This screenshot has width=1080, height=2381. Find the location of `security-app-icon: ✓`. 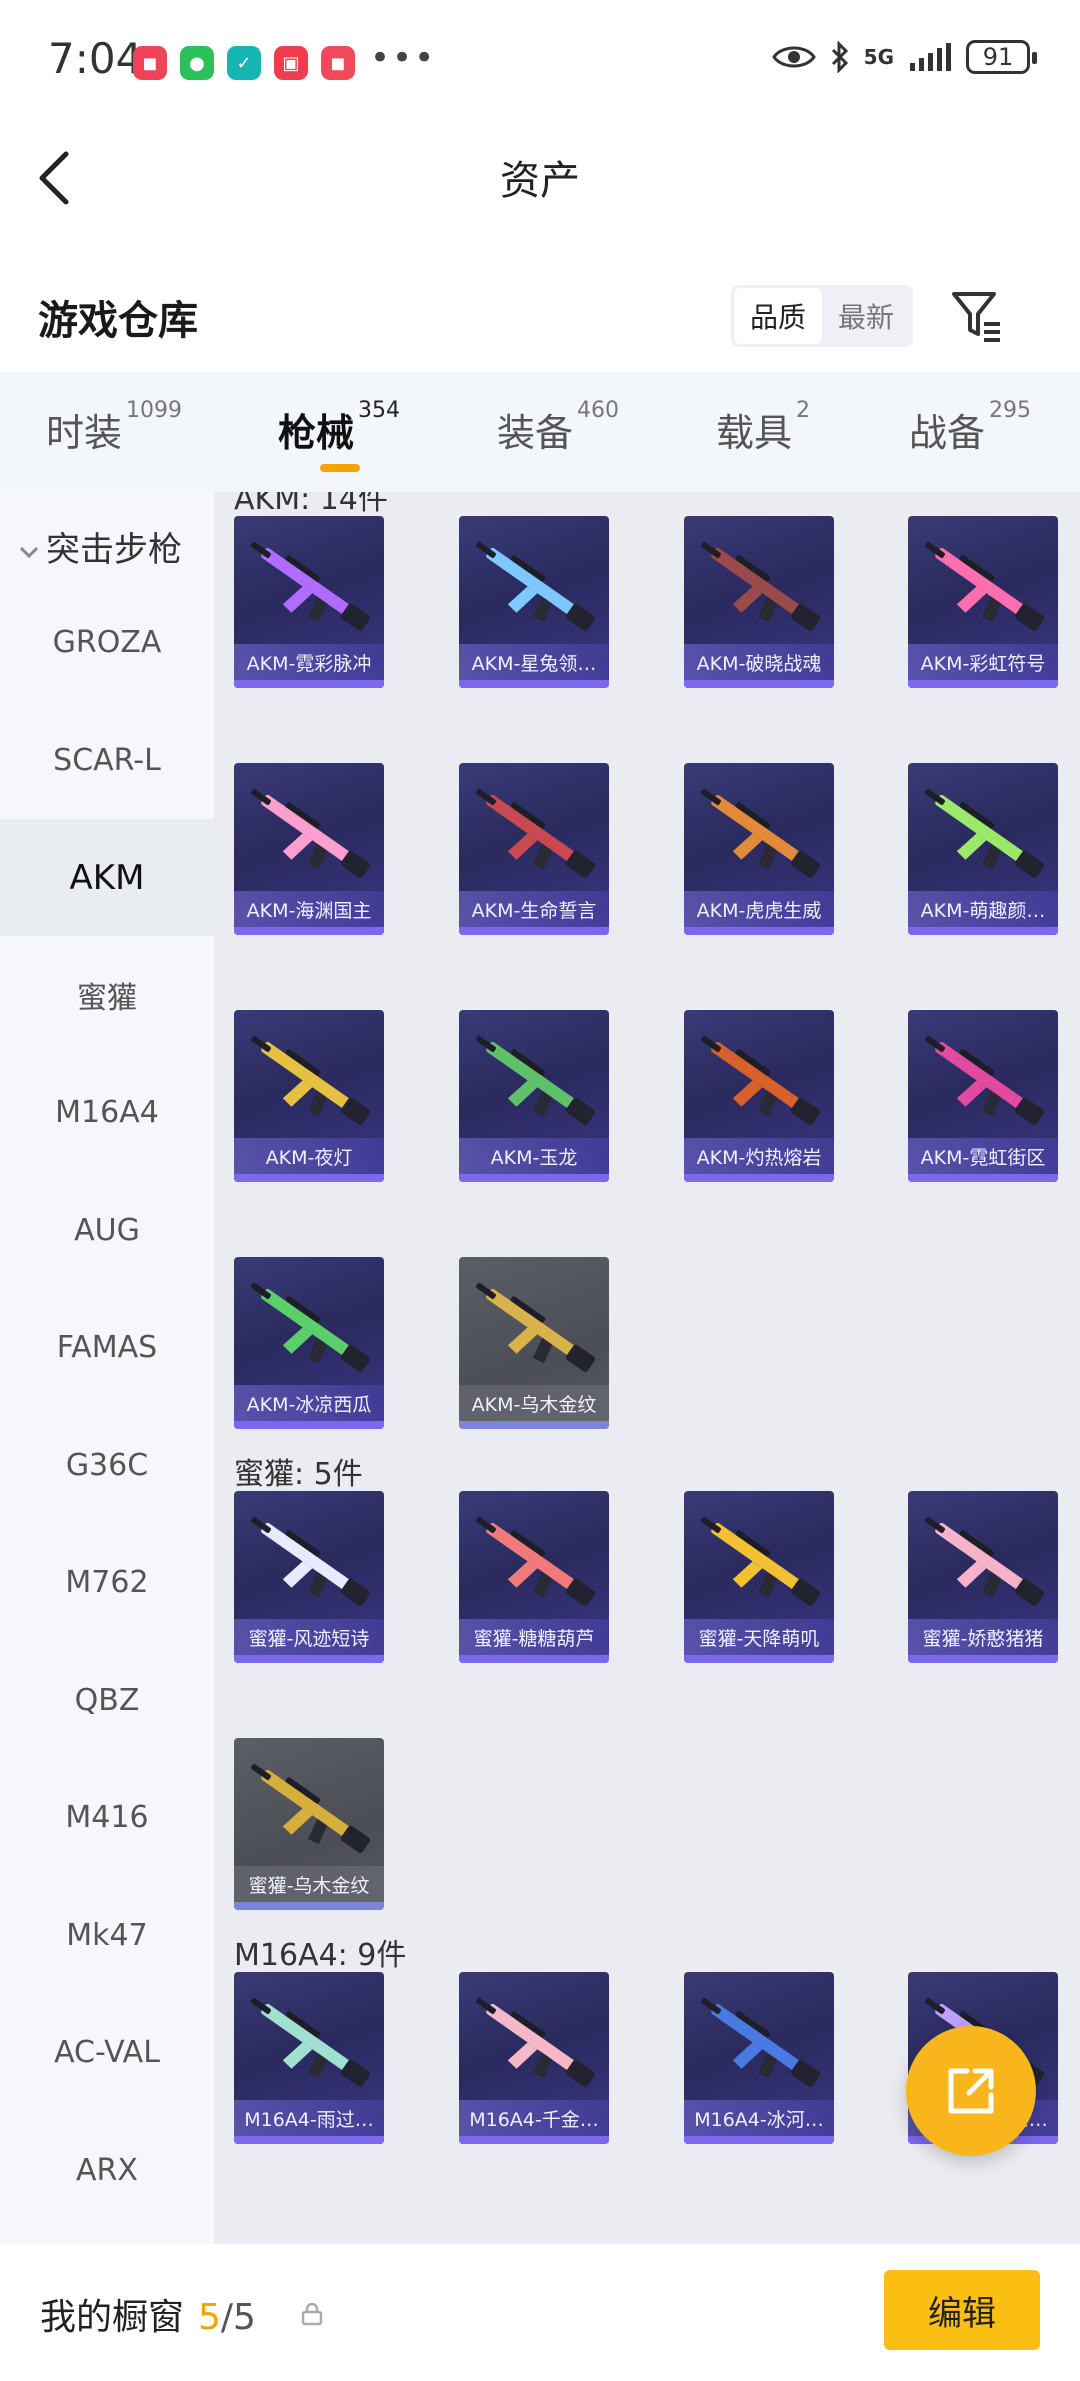

security-app-icon: ✓ is located at coordinates (244, 63).